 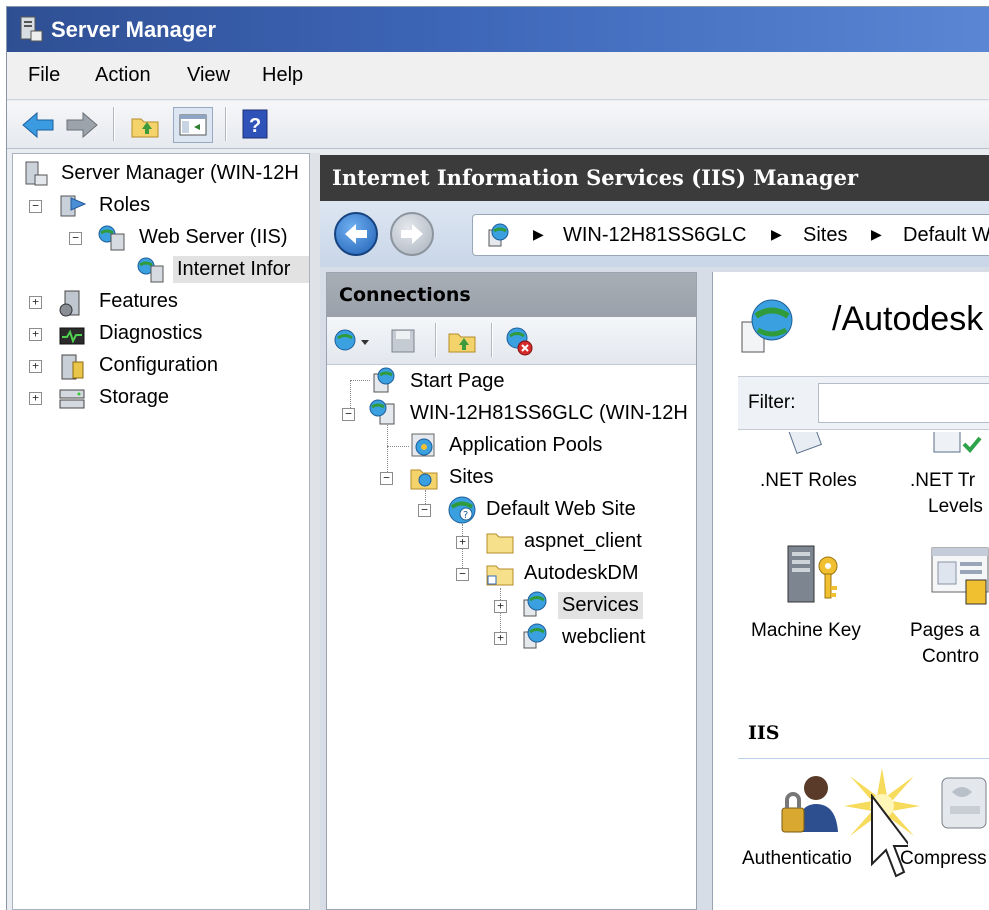 What do you see at coordinates (457, 381) in the screenshot?
I see `tree-item-start-page: Start Page` at bounding box center [457, 381].